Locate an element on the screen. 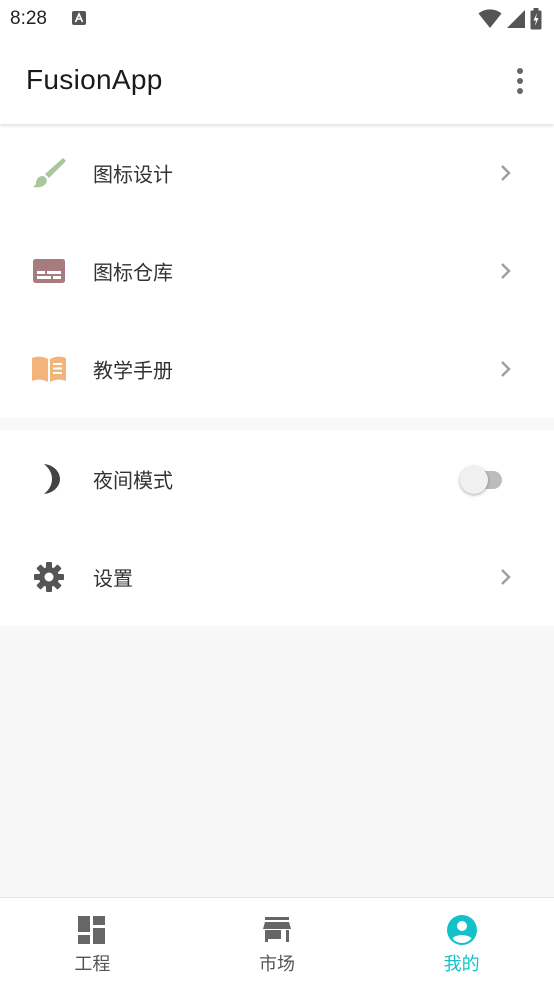 The width and height of the screenshot is (554, 984). menu-item-label: 夜间模式 is located at coordinates (133, 480).